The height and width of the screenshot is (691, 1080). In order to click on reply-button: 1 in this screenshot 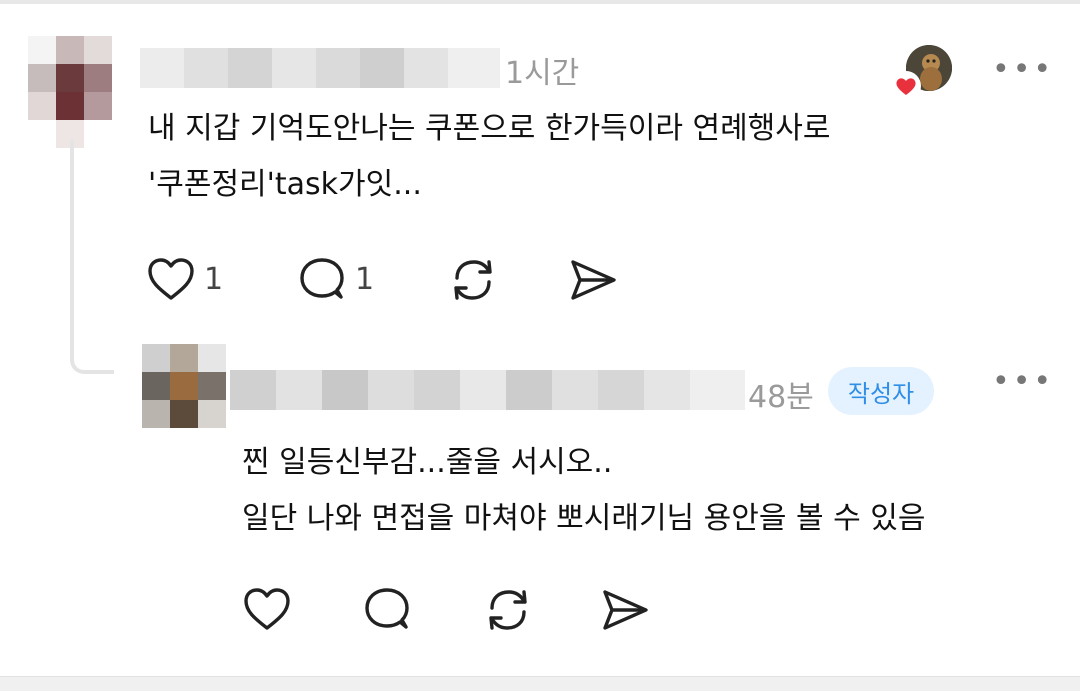, I will do `click(335, 279)`.